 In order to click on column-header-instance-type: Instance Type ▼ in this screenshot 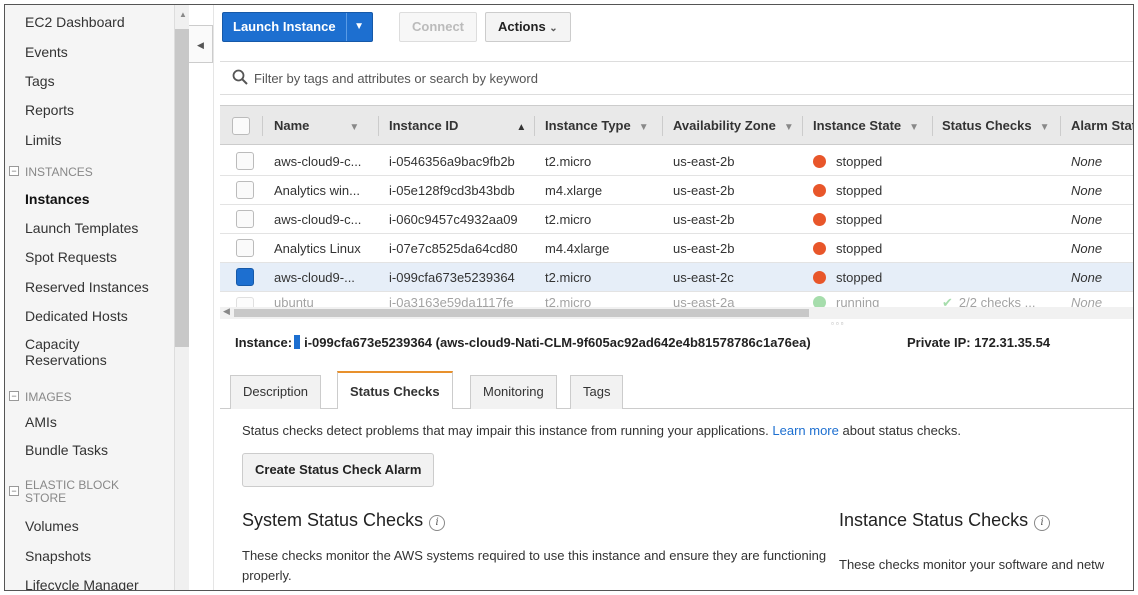, I will do `click(597, 127)`.